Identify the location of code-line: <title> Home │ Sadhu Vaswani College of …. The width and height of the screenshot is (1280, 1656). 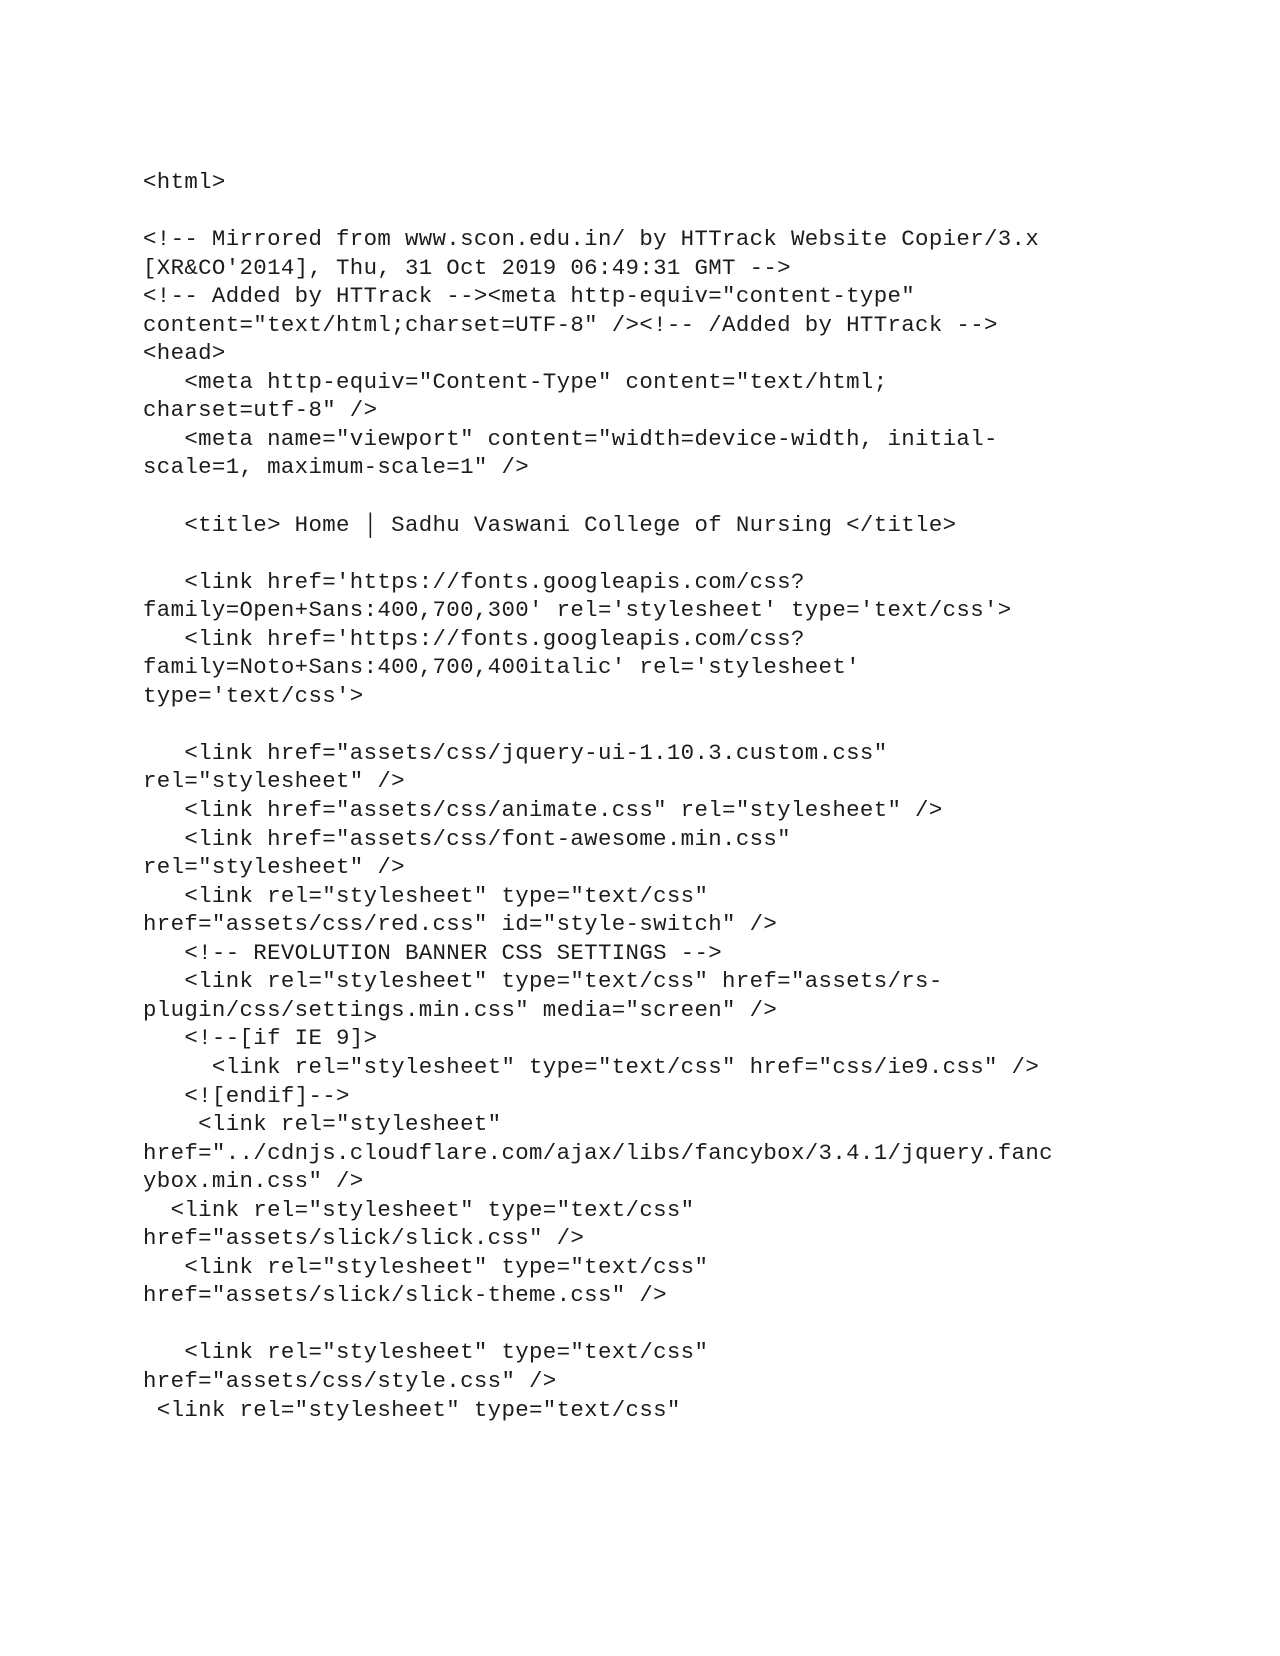
(550, 524).